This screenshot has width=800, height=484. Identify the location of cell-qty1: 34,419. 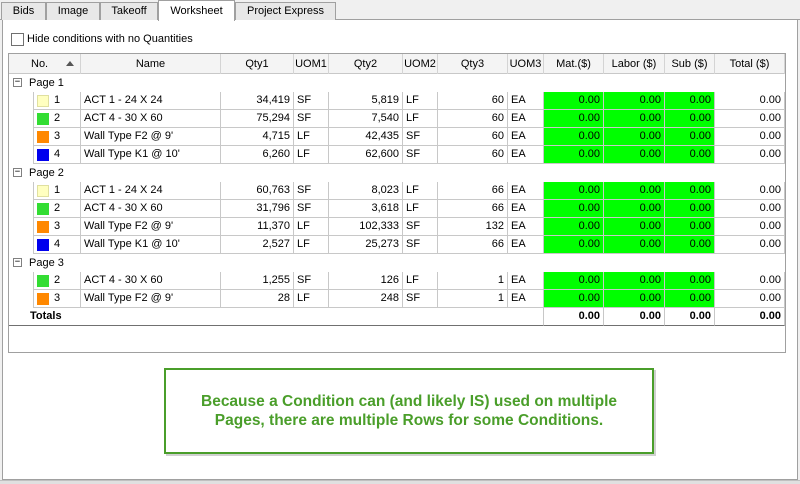
(257, 101).